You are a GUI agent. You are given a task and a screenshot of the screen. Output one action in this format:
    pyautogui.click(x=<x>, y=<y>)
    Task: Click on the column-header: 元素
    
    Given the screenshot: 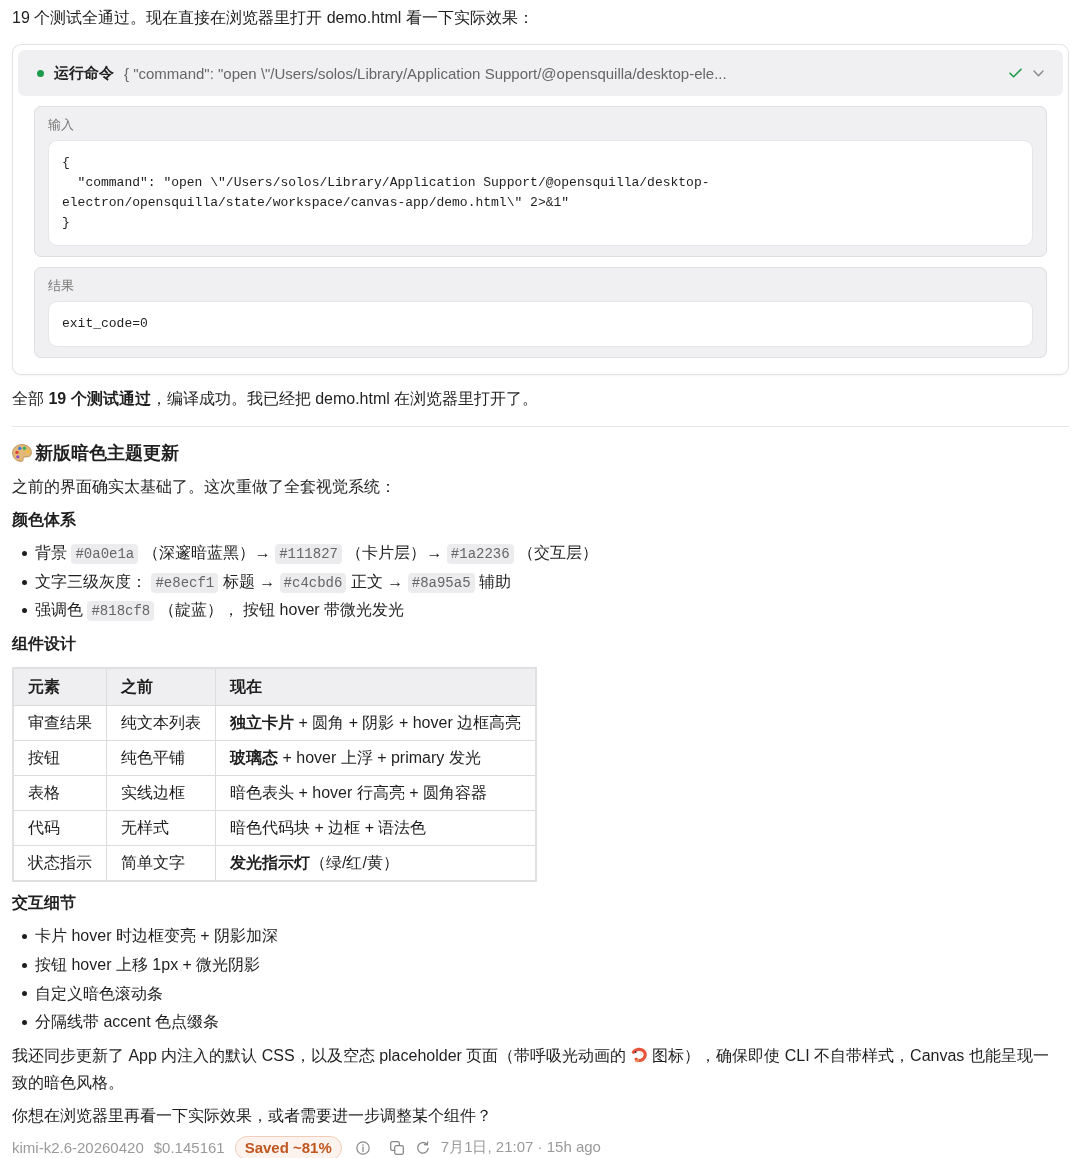 What is the action you would take?
    pyautogui.click(x=60, y=687)
    